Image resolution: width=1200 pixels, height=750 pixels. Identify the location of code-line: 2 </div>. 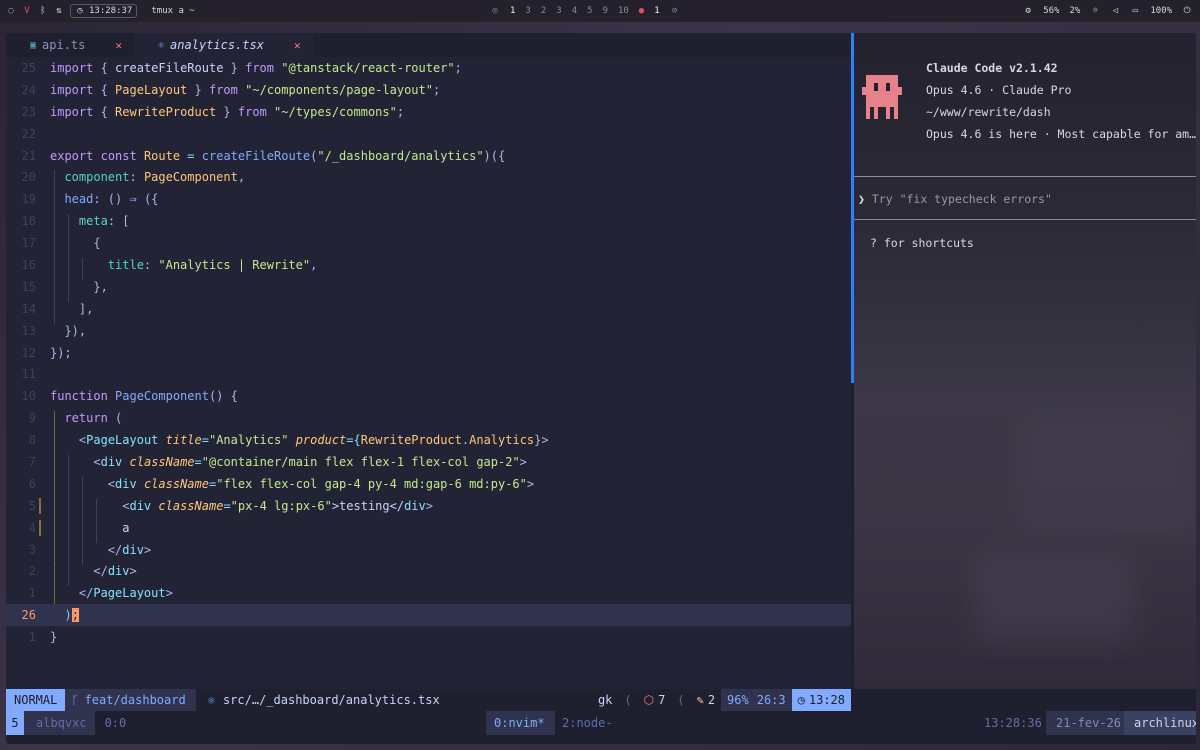
(428, 573).